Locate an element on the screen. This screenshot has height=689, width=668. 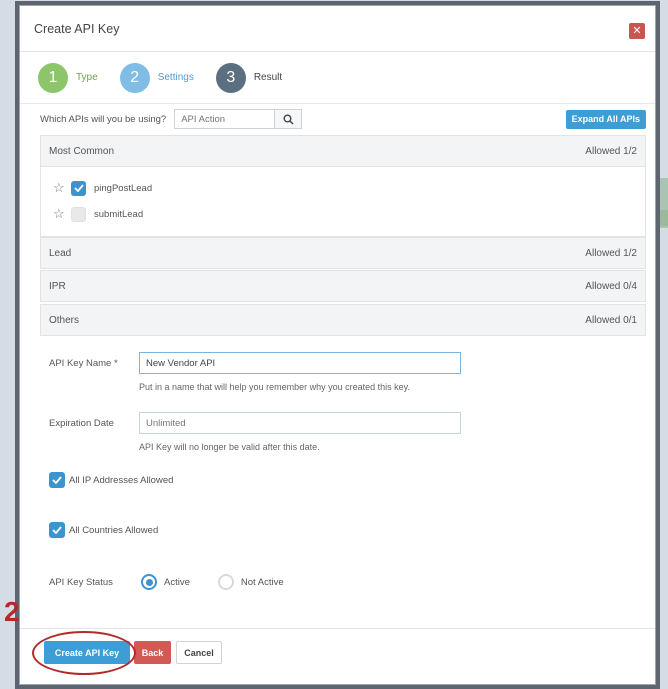
step-number: 1 is located at coordinates (53, 77).